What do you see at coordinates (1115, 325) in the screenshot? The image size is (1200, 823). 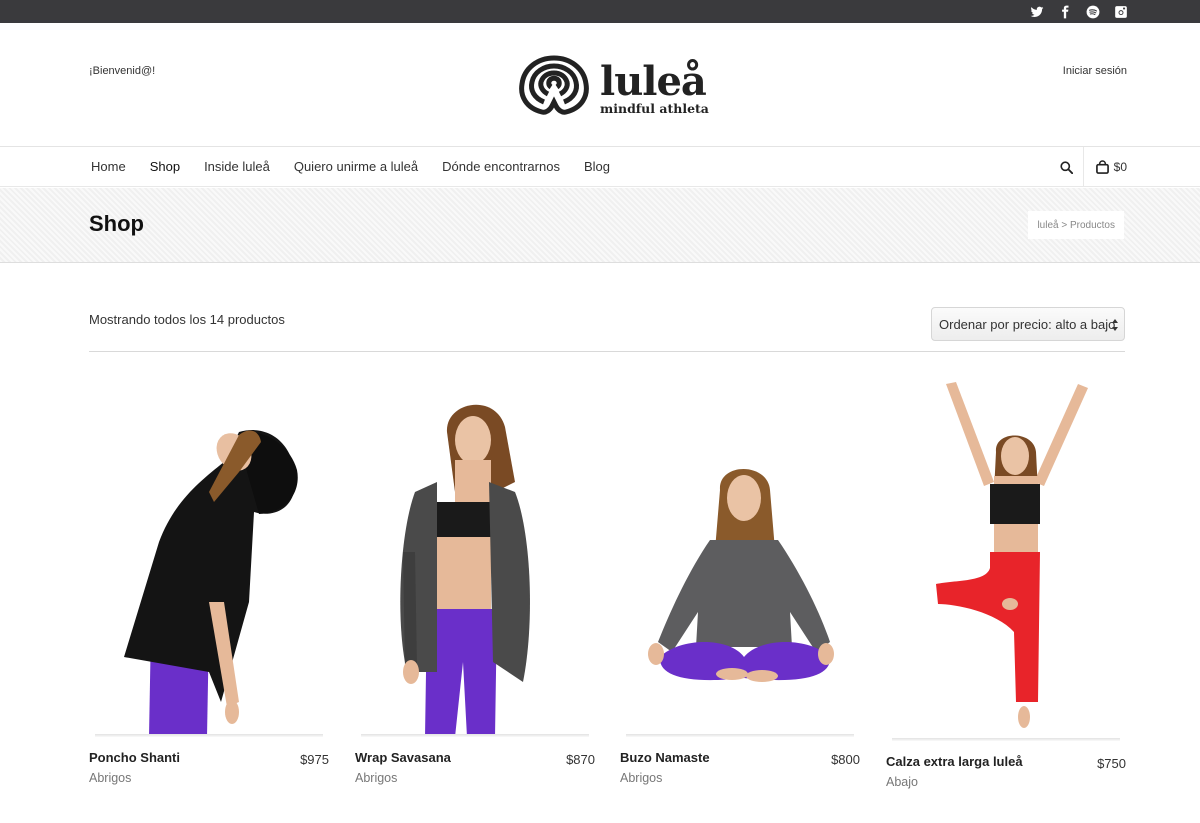 I see `select-arrows-icon` at bounding box center [1115, 325].